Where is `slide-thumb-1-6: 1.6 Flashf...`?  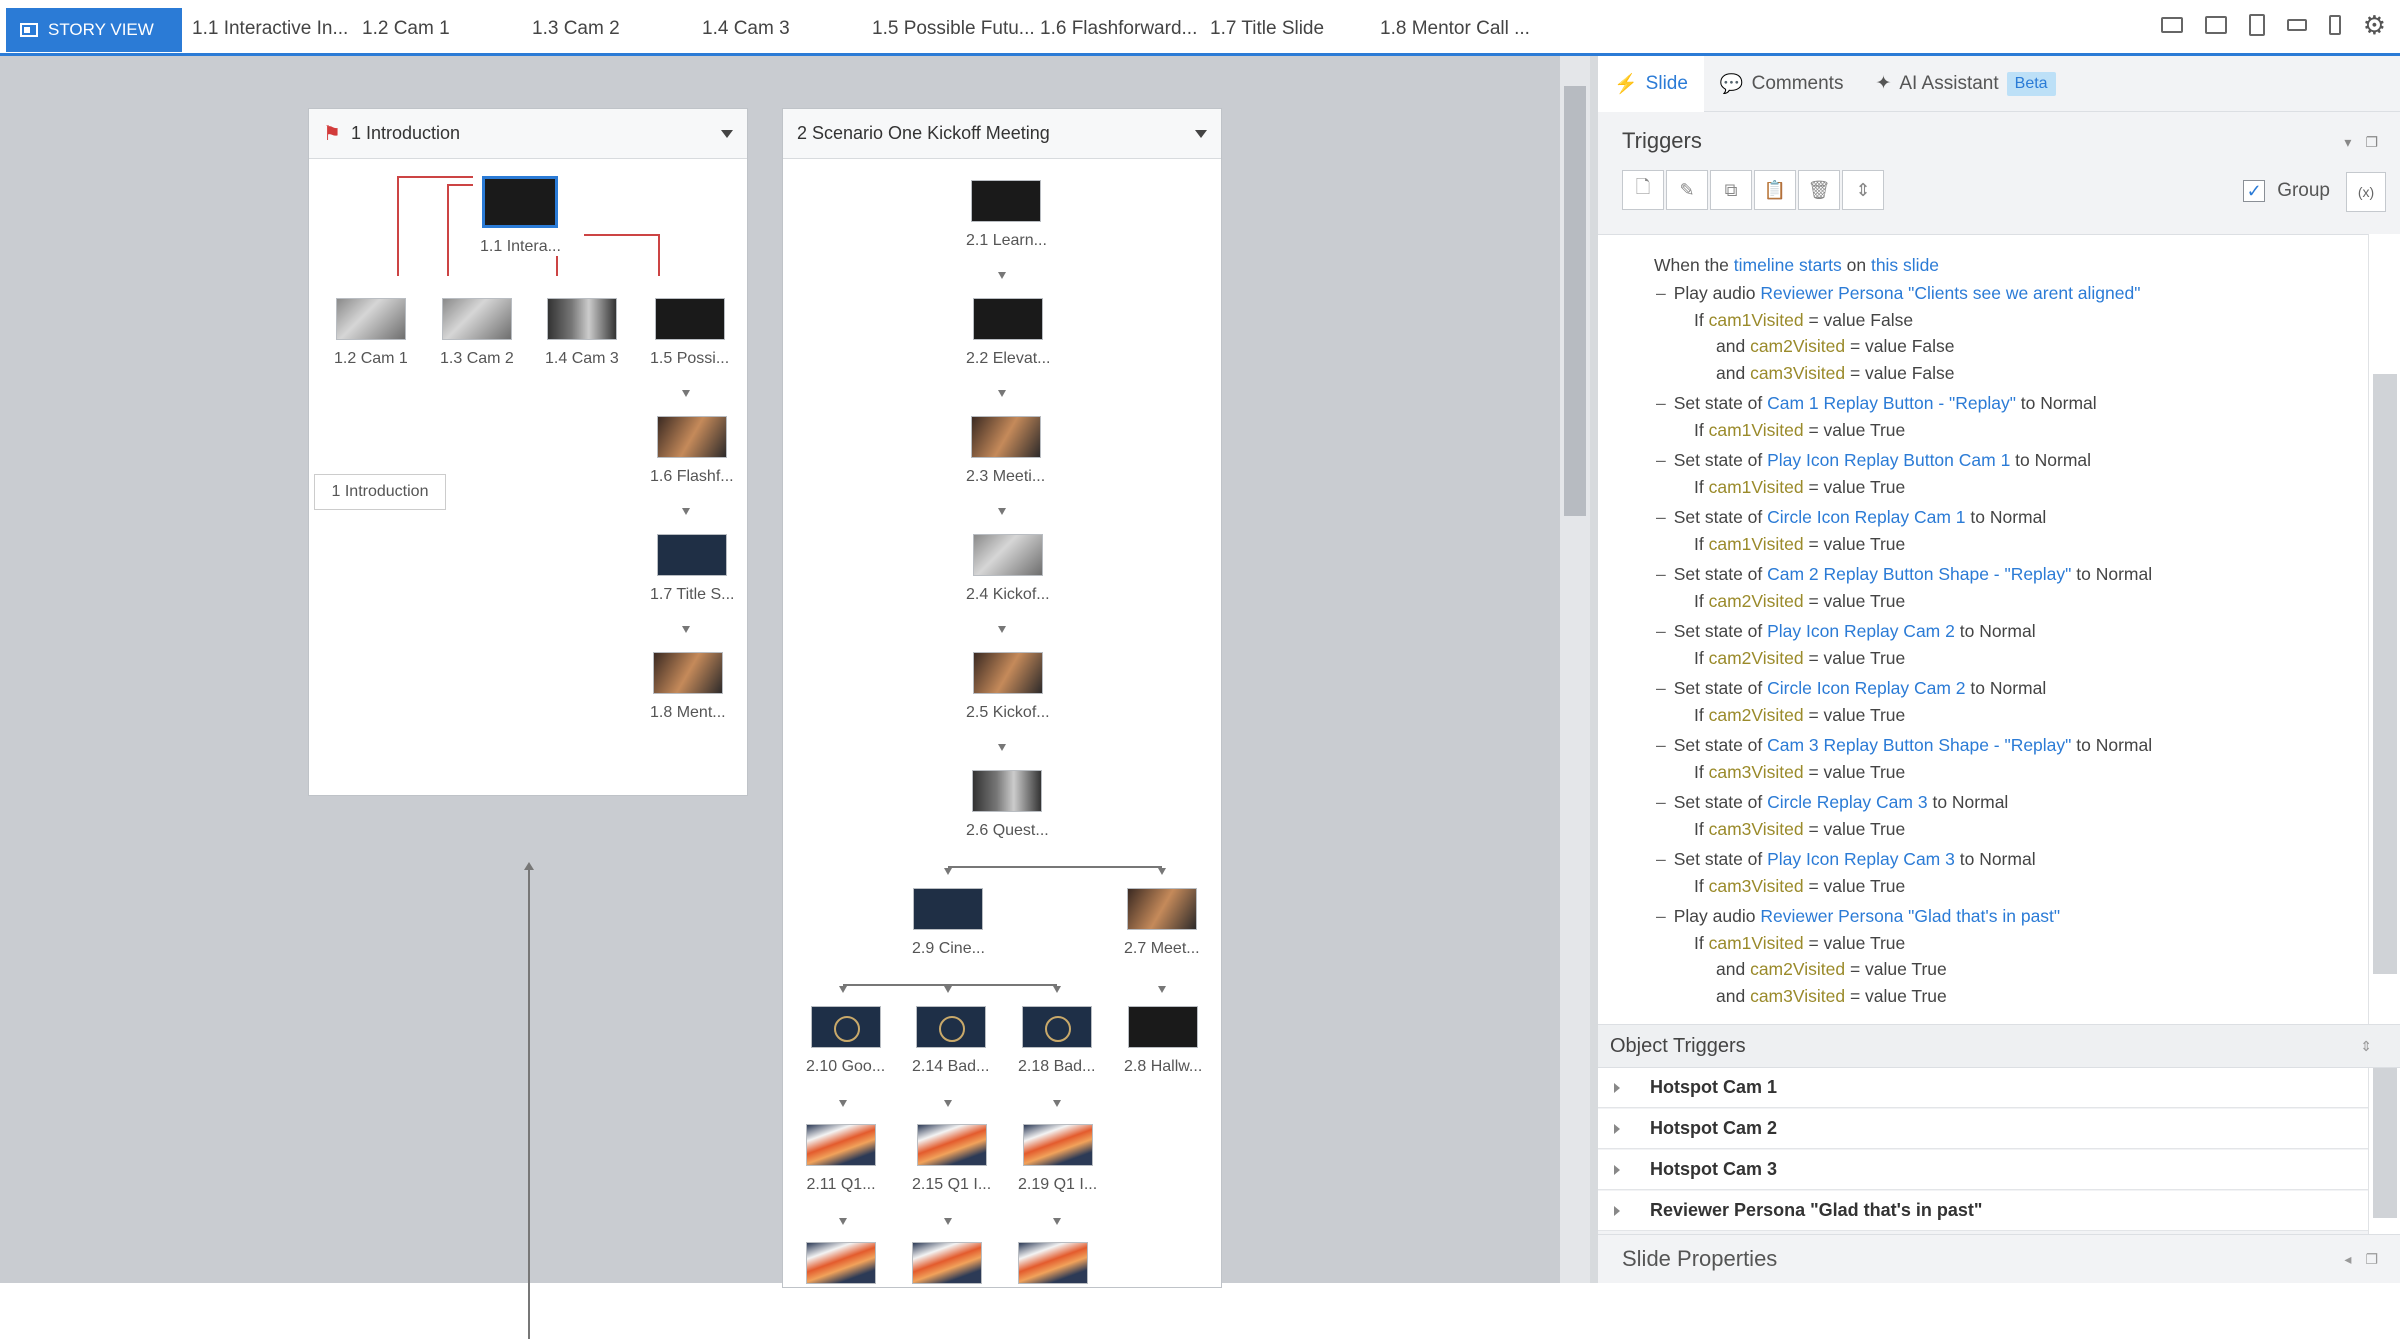
slide-thumb-1-6: 1.6 Flashf... is located at coordinates (692, 451).